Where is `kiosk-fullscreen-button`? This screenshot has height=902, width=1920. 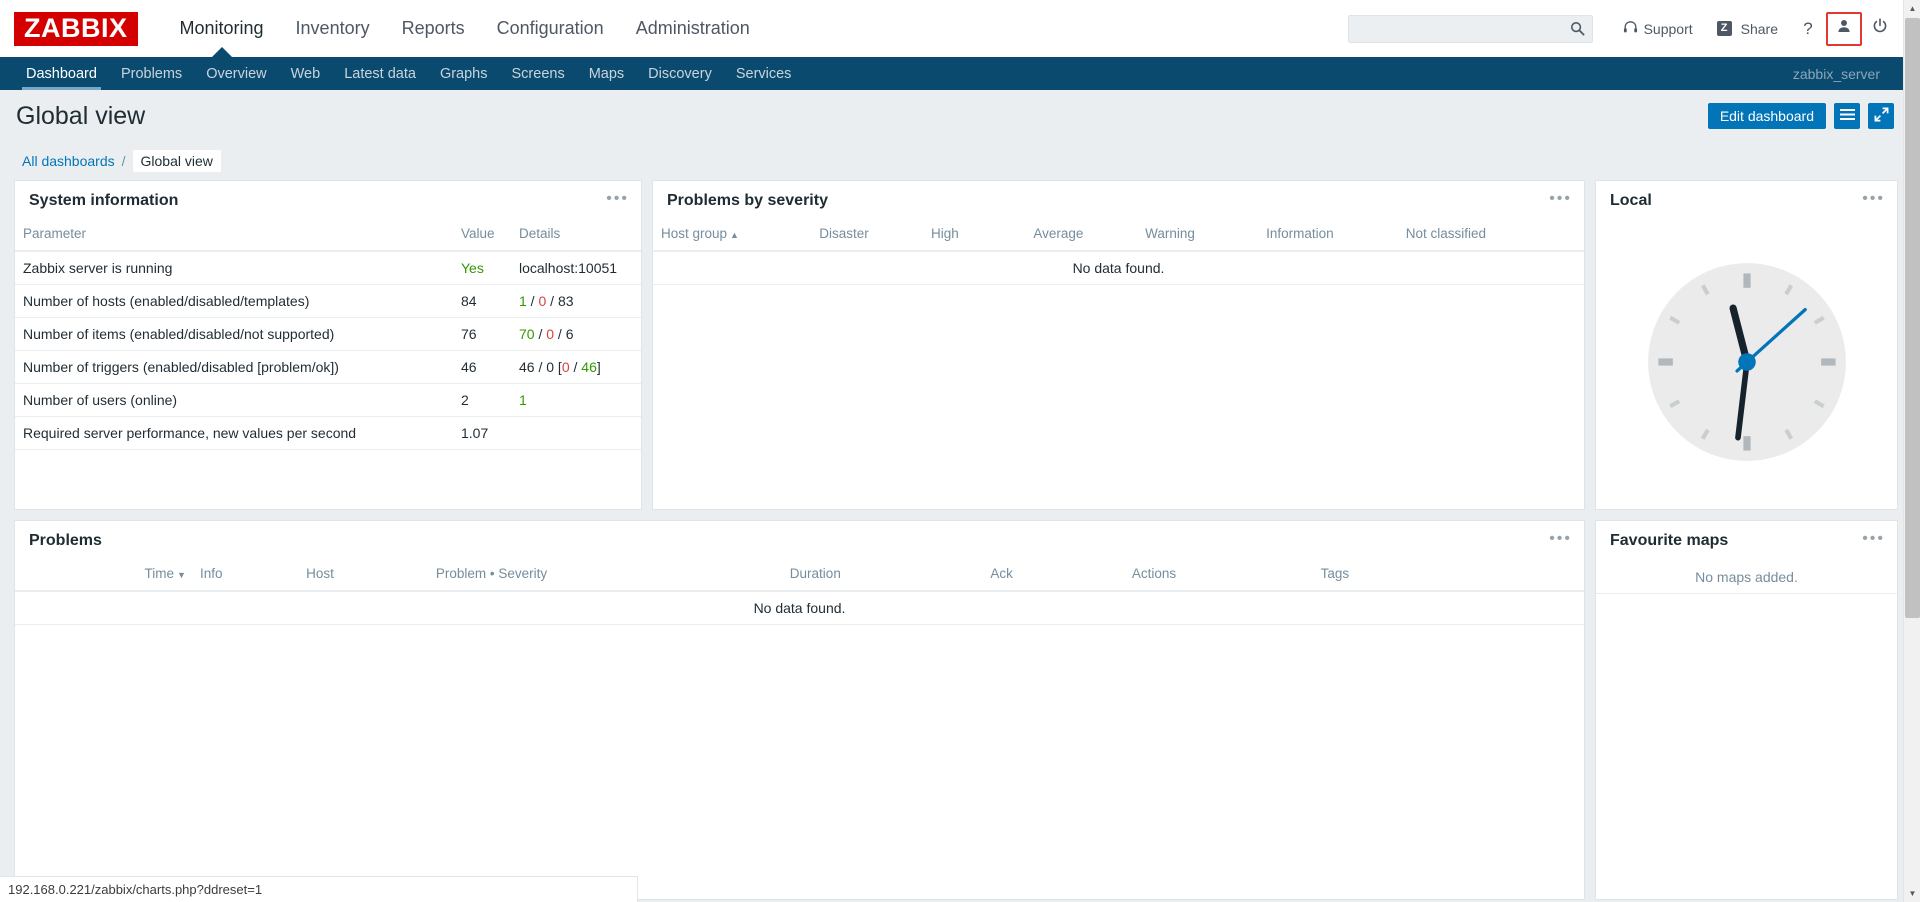 kiosk-fullscreen-button is located at coordinates (1881, 116).